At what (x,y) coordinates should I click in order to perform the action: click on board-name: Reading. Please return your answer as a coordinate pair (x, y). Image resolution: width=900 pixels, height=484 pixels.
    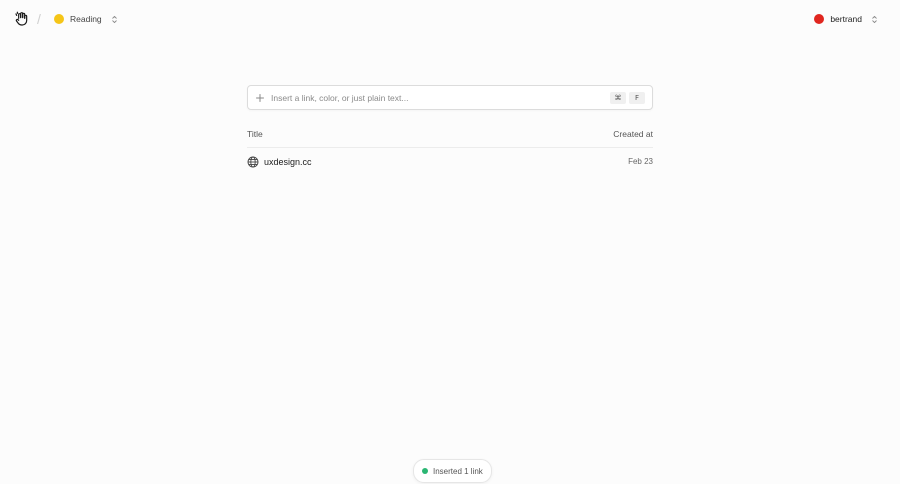
    Looking at the image, I should click on (86, 19).